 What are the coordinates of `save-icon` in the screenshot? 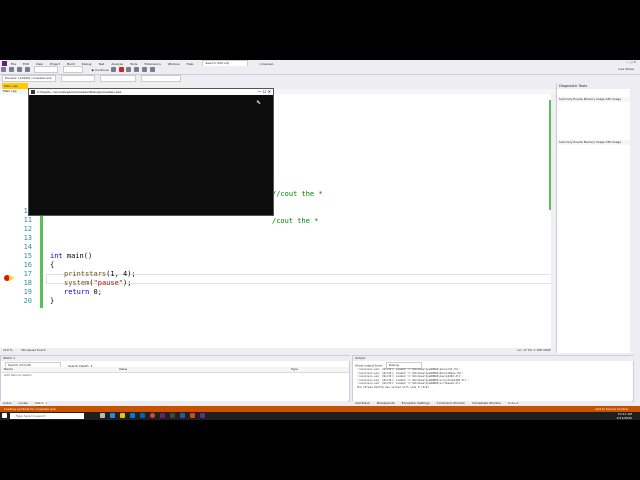 It's located at (19, 69).